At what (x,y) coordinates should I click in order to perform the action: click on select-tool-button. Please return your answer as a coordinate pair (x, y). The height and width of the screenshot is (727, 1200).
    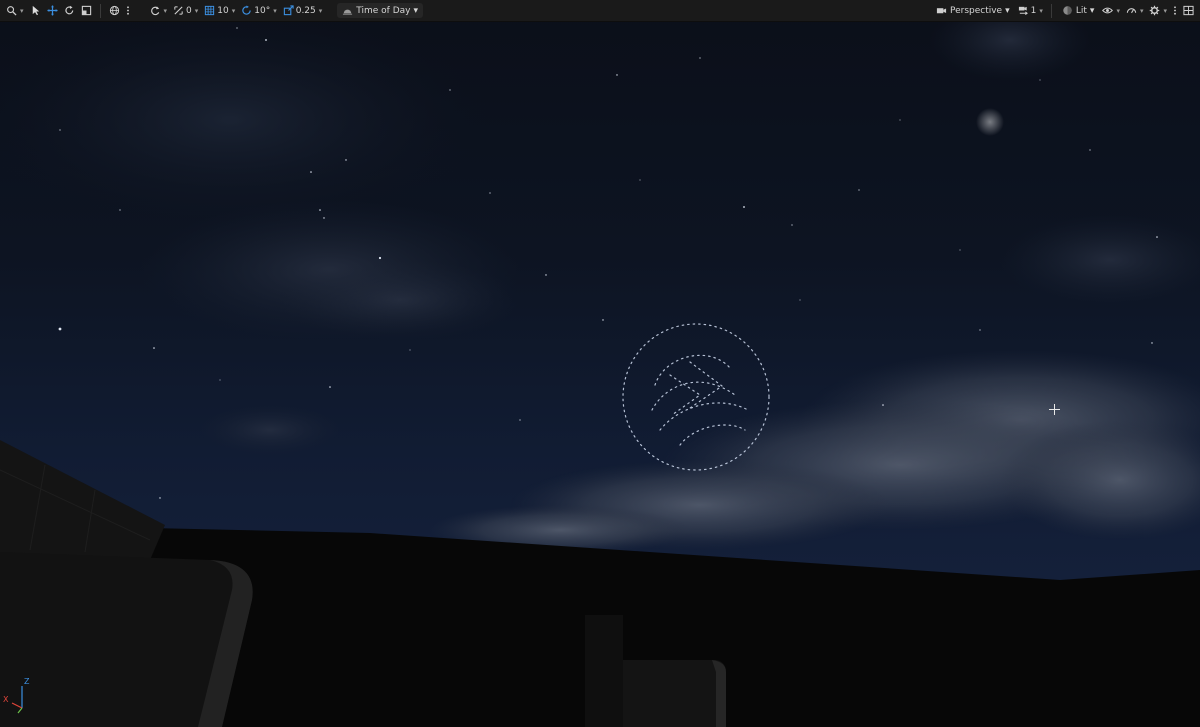
    Looking at the image, I should click on (35, 11).